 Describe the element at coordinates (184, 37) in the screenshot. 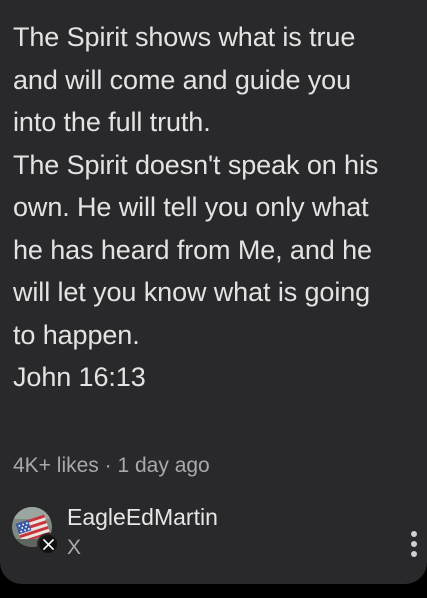

I see `post-text-line: The Spirit shows what is true` at that location.